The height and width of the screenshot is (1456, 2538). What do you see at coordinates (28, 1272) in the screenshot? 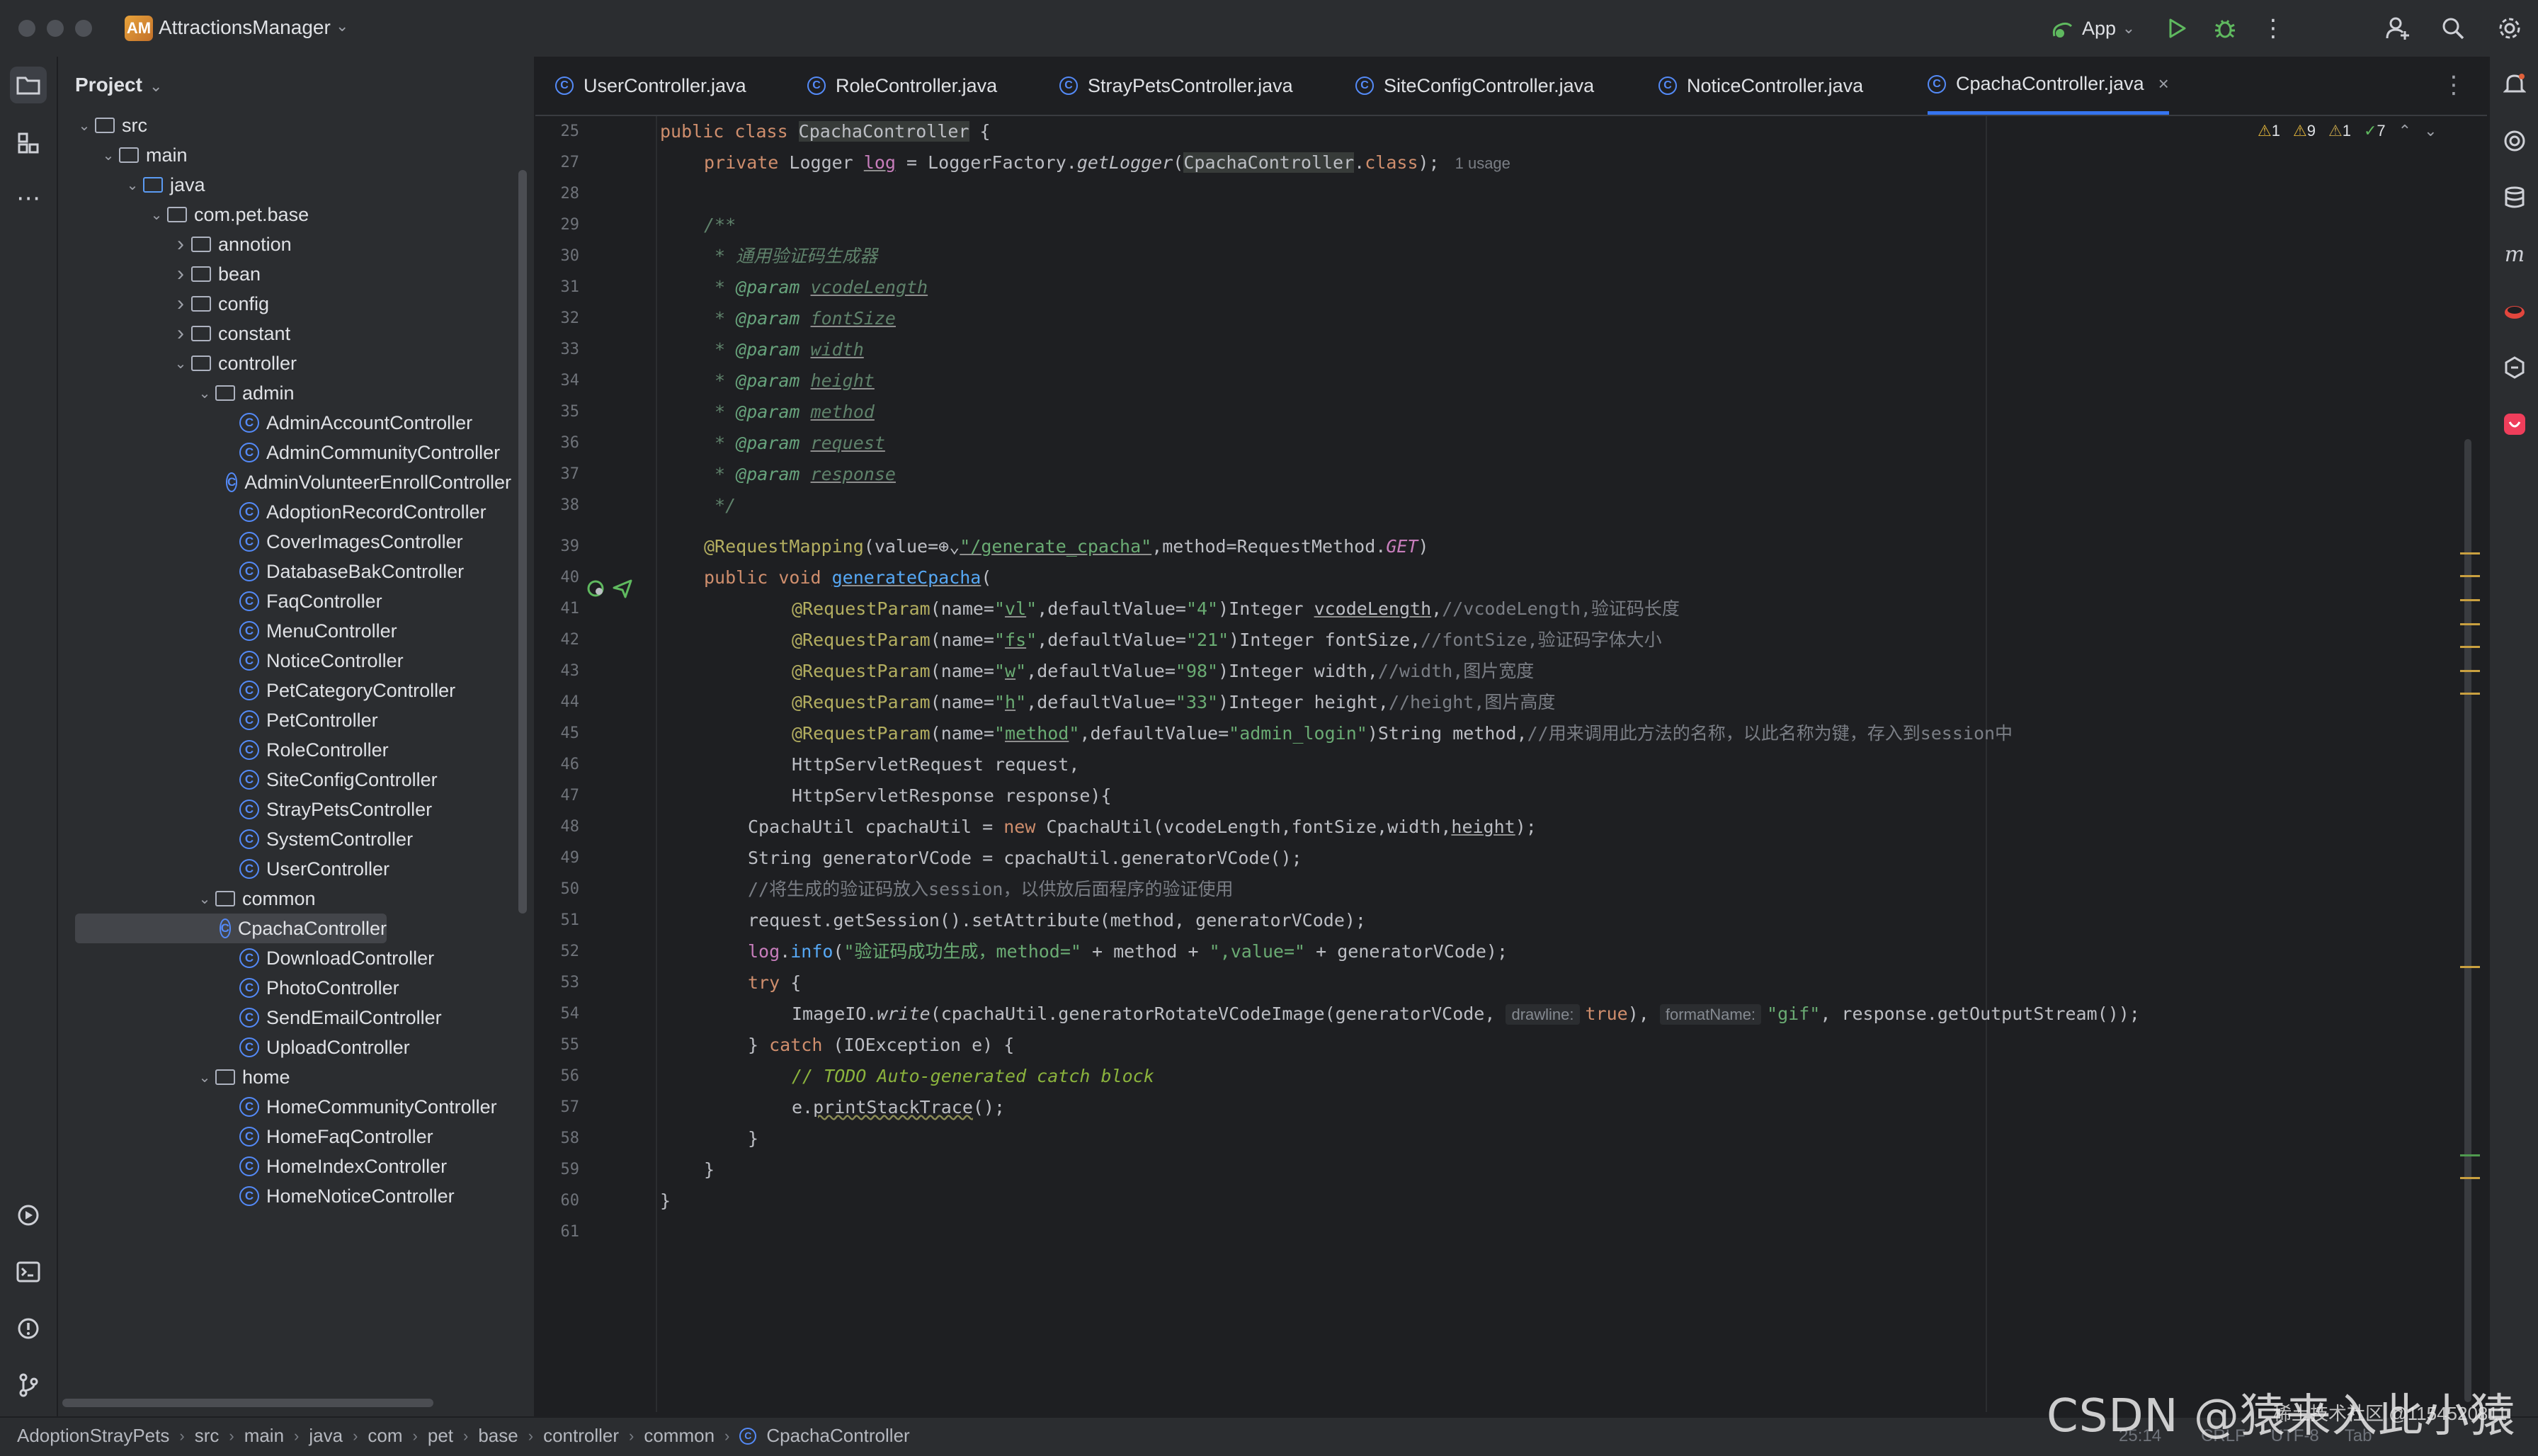
I see `terminal-icon` at bounding box center [28, 1272].